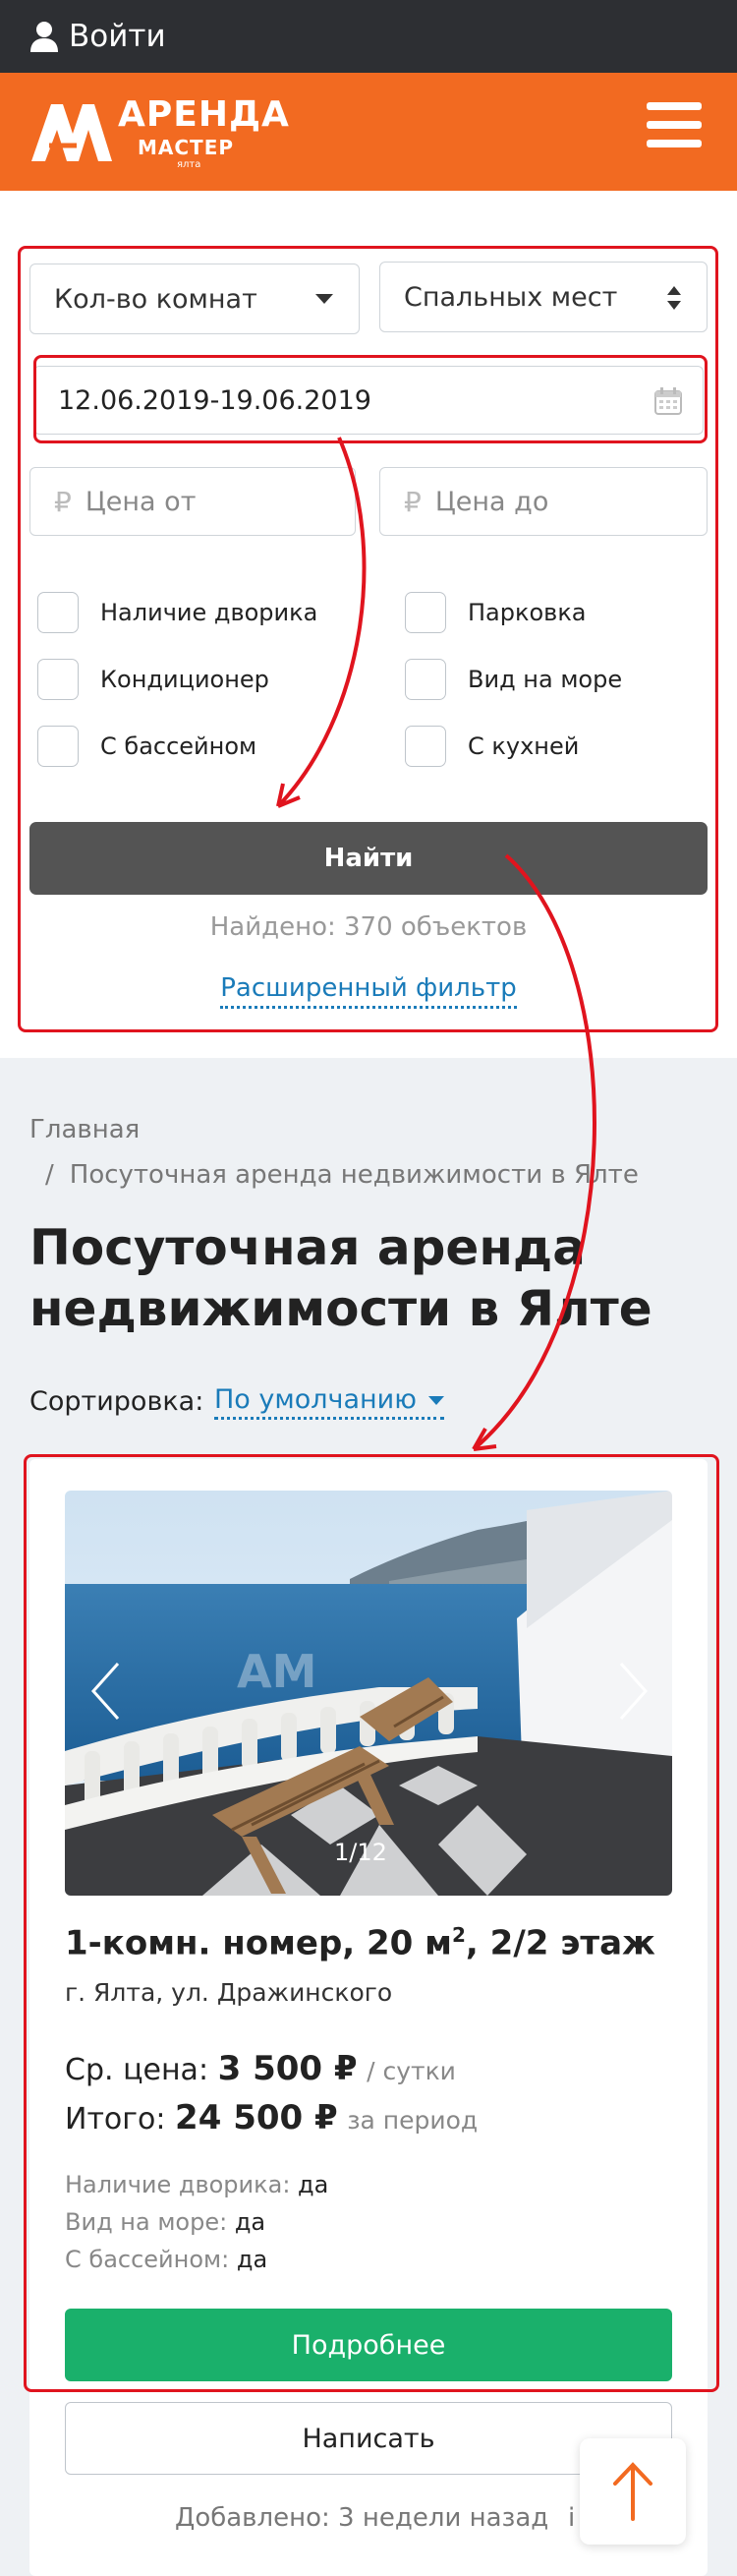 This screenshot has width=737, height=2576. I want to click on checkbox-pool: С бассейном, so click(146, 746).